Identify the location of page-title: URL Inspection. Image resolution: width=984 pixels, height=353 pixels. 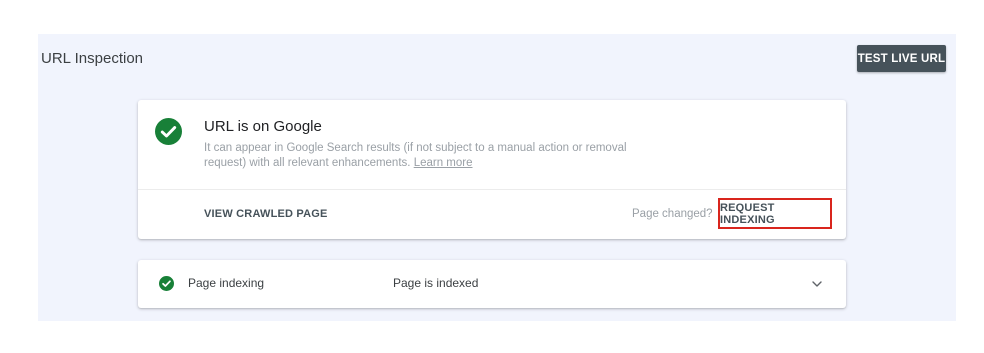
(92, 58).